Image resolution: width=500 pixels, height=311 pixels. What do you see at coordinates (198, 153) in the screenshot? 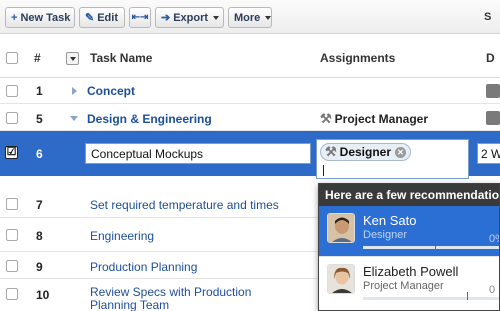
I see `task-name-input: Conceptual Mockups` at bounding box center [198, 153].